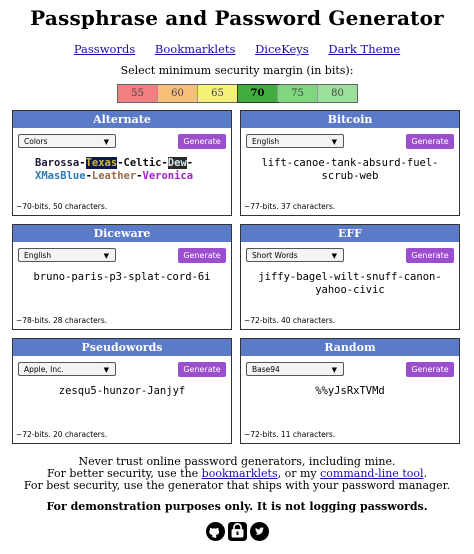 Image resolution: width=474 pixels, height=554 pixels. I want to click on alternate-generate-button: Generate, so click(202, 141).